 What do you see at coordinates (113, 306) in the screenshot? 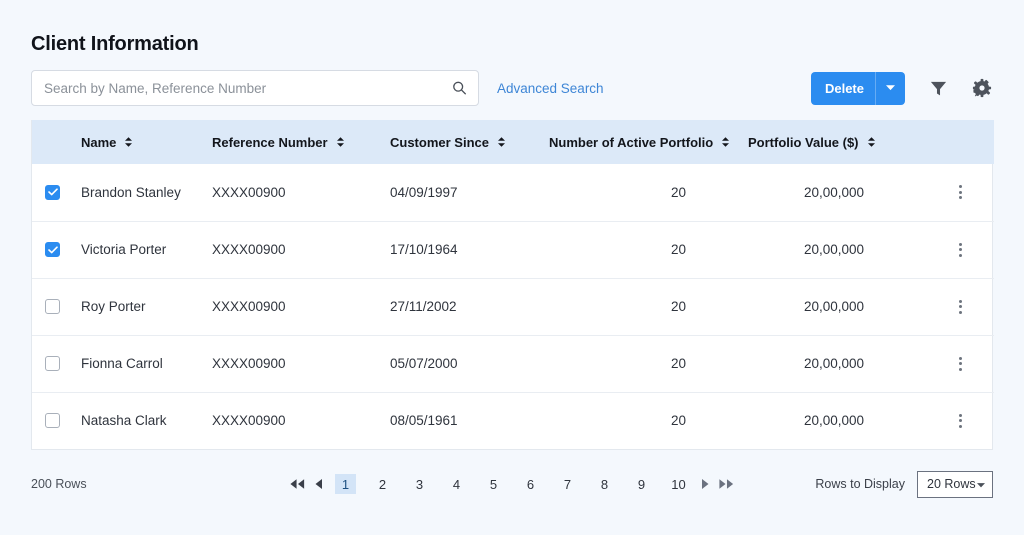
I see `cell-name: Roy Porter` at bounding box center [113, 306].